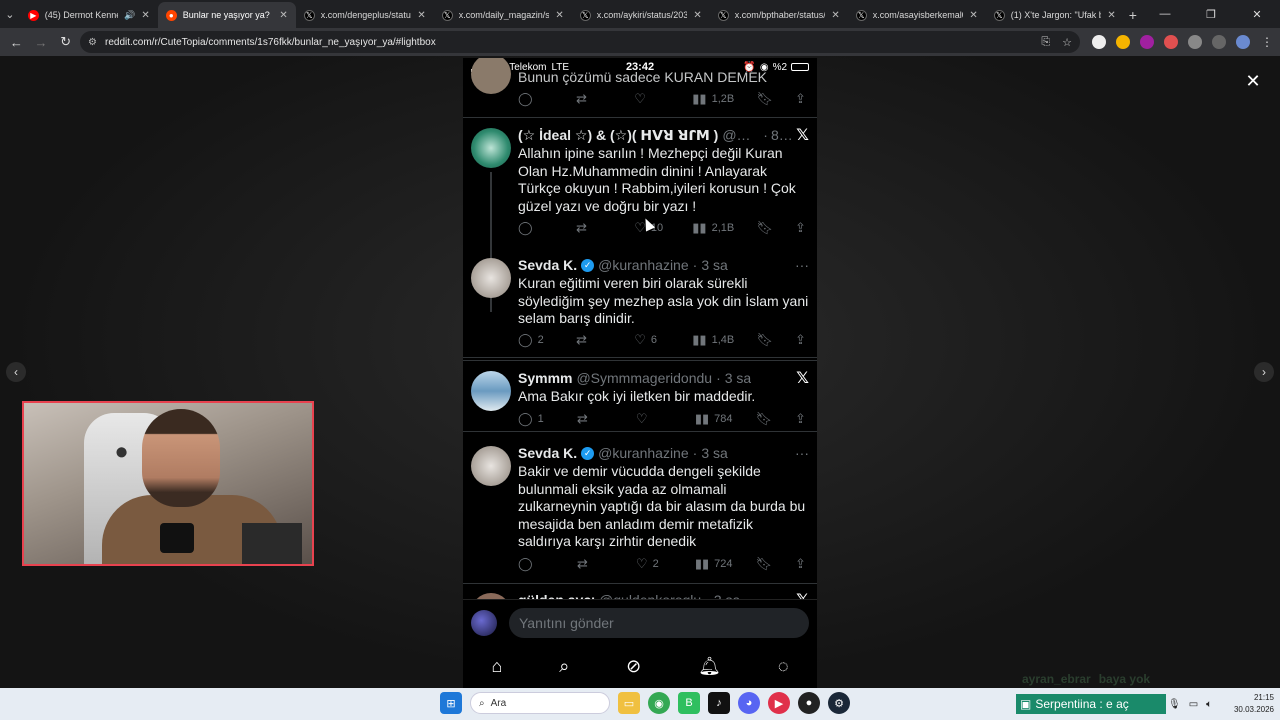 The height and width of the screenshot is (720, 1280). Describe the element at coordinates (1211, 14) in the screenshot. I see `restore-icon: ❐` at that location.